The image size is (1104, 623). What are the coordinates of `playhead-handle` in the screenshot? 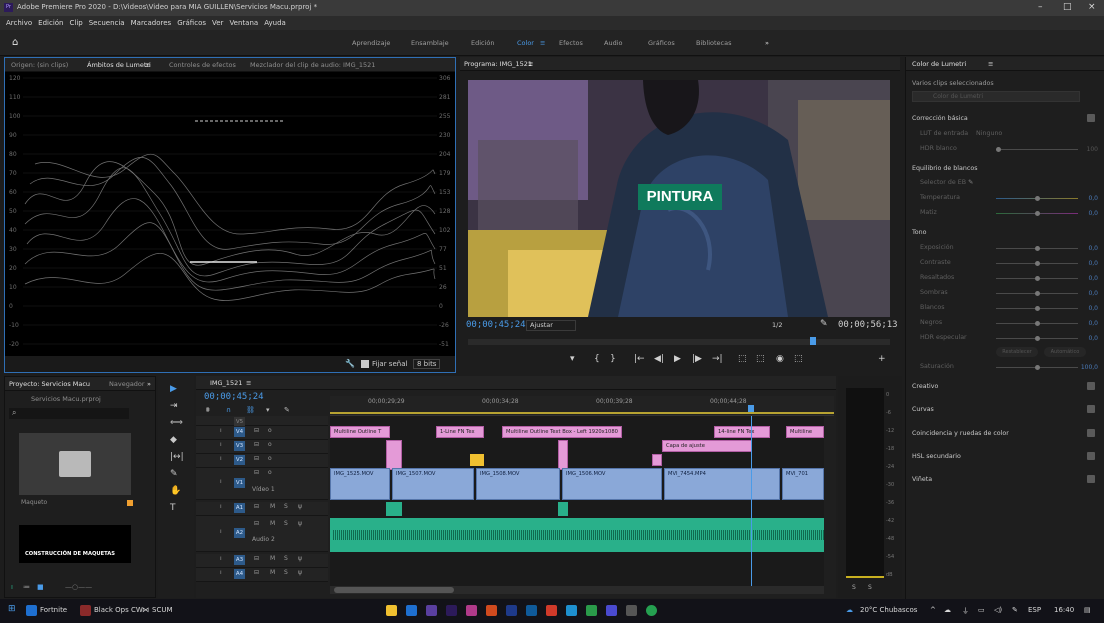 It's located at (751, 408).